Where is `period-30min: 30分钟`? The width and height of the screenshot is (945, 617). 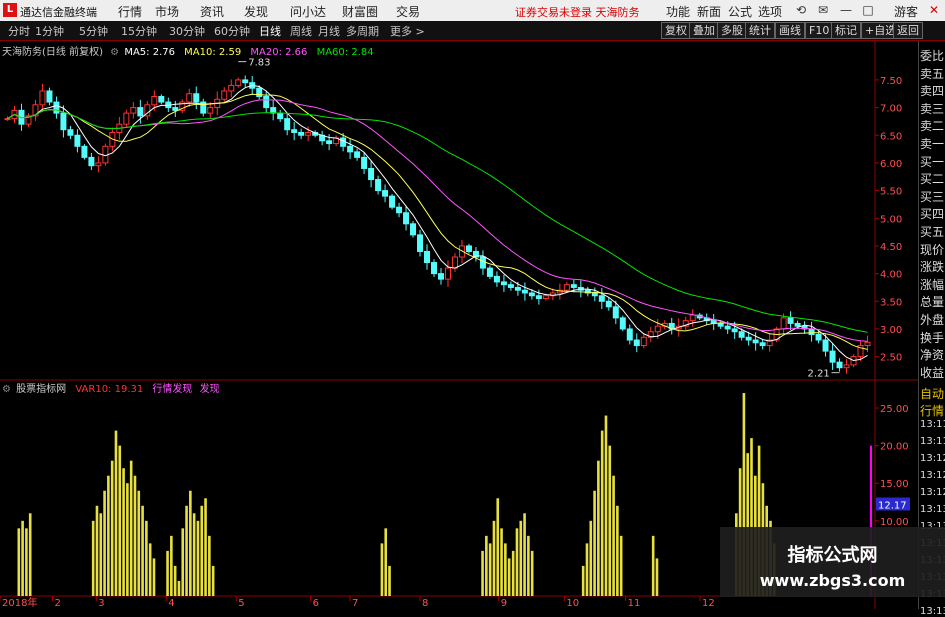
period-30min: 30分钟 is located at coordinates (187, 31).